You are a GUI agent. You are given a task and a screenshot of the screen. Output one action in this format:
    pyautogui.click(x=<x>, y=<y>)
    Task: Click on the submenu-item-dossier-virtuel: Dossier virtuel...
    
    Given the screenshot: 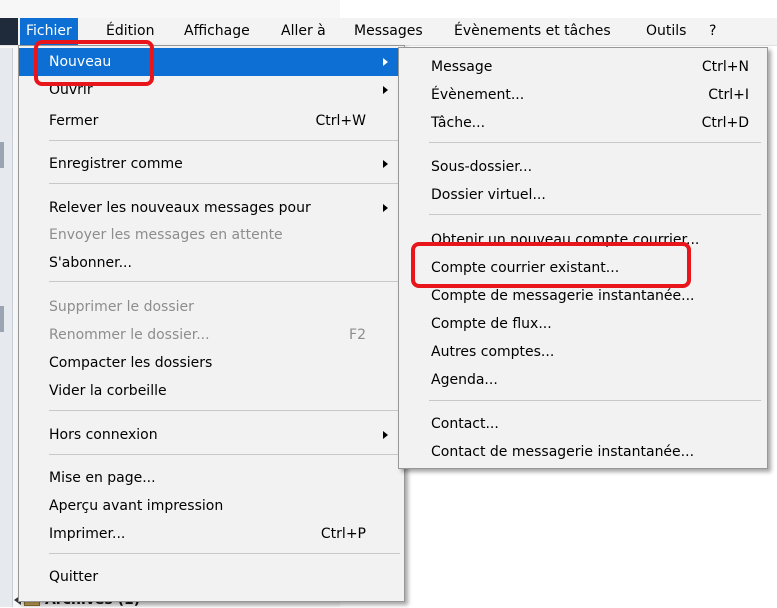 What is the action you would take?
    pyautogui.click(x=583, y=195)
    